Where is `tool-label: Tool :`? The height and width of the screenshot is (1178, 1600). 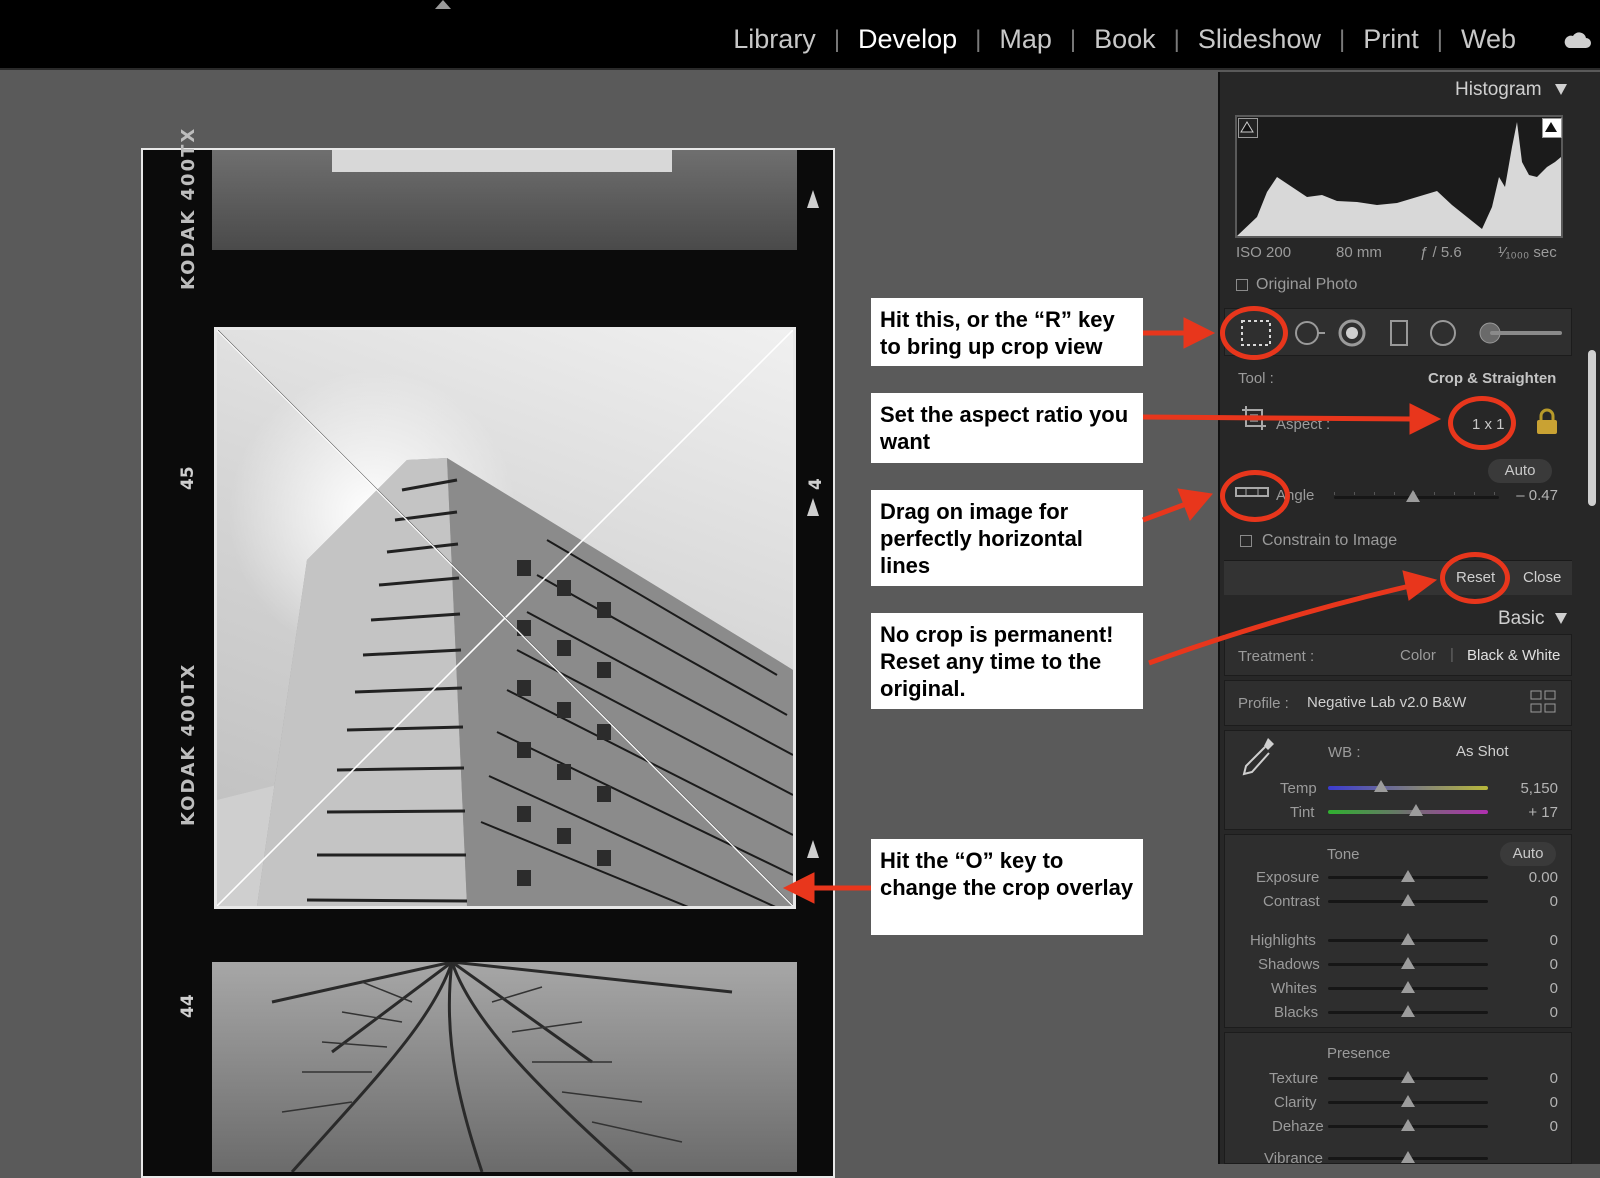
tool-label: Tool : is located at coordinates (1256, 378).